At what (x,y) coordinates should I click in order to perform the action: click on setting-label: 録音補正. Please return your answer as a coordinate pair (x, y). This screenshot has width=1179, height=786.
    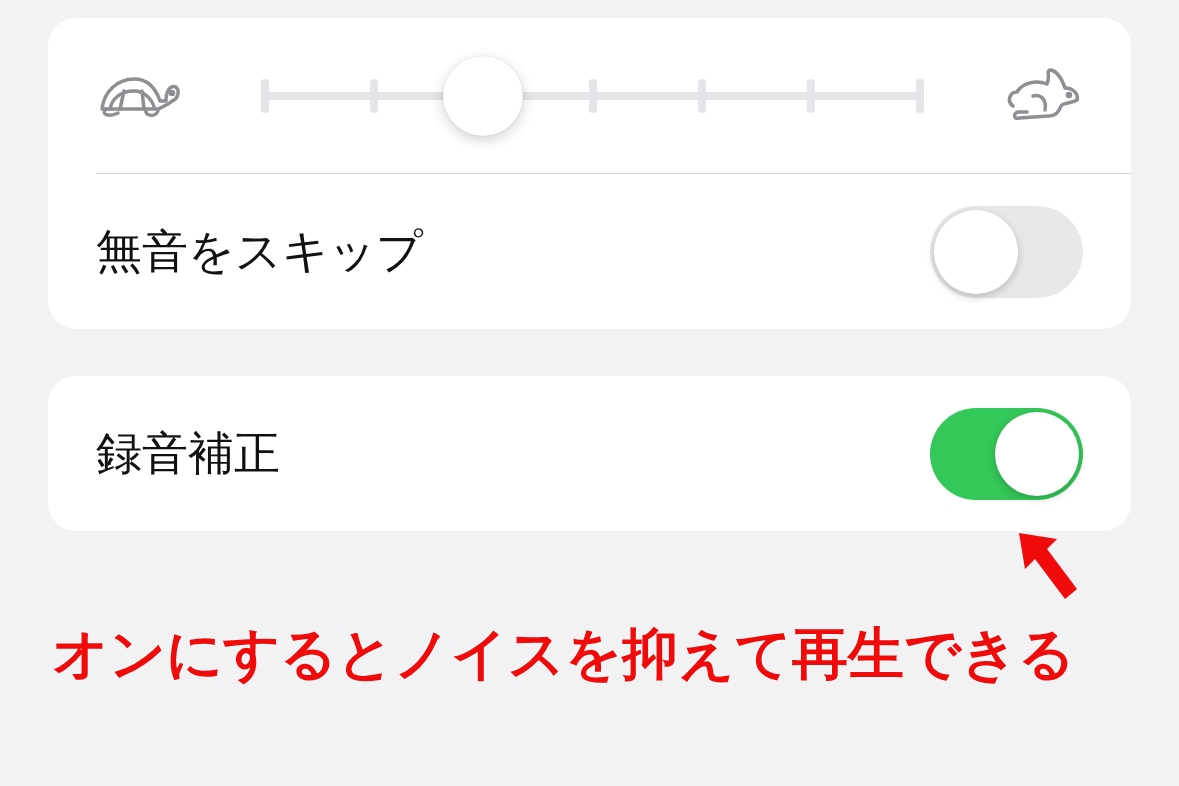
    Looking at the image, I should click on (188, 453).